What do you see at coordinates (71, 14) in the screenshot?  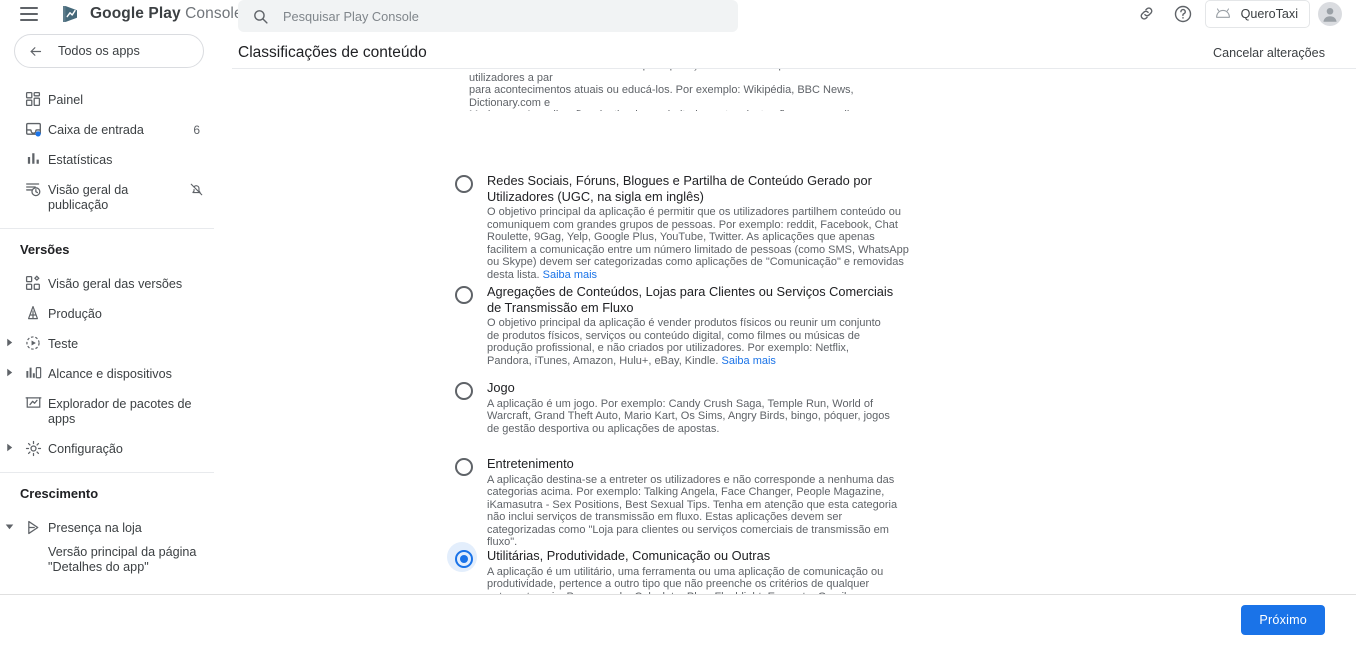 I see `google-play-logo-icon` at bounding box center [71, 14].